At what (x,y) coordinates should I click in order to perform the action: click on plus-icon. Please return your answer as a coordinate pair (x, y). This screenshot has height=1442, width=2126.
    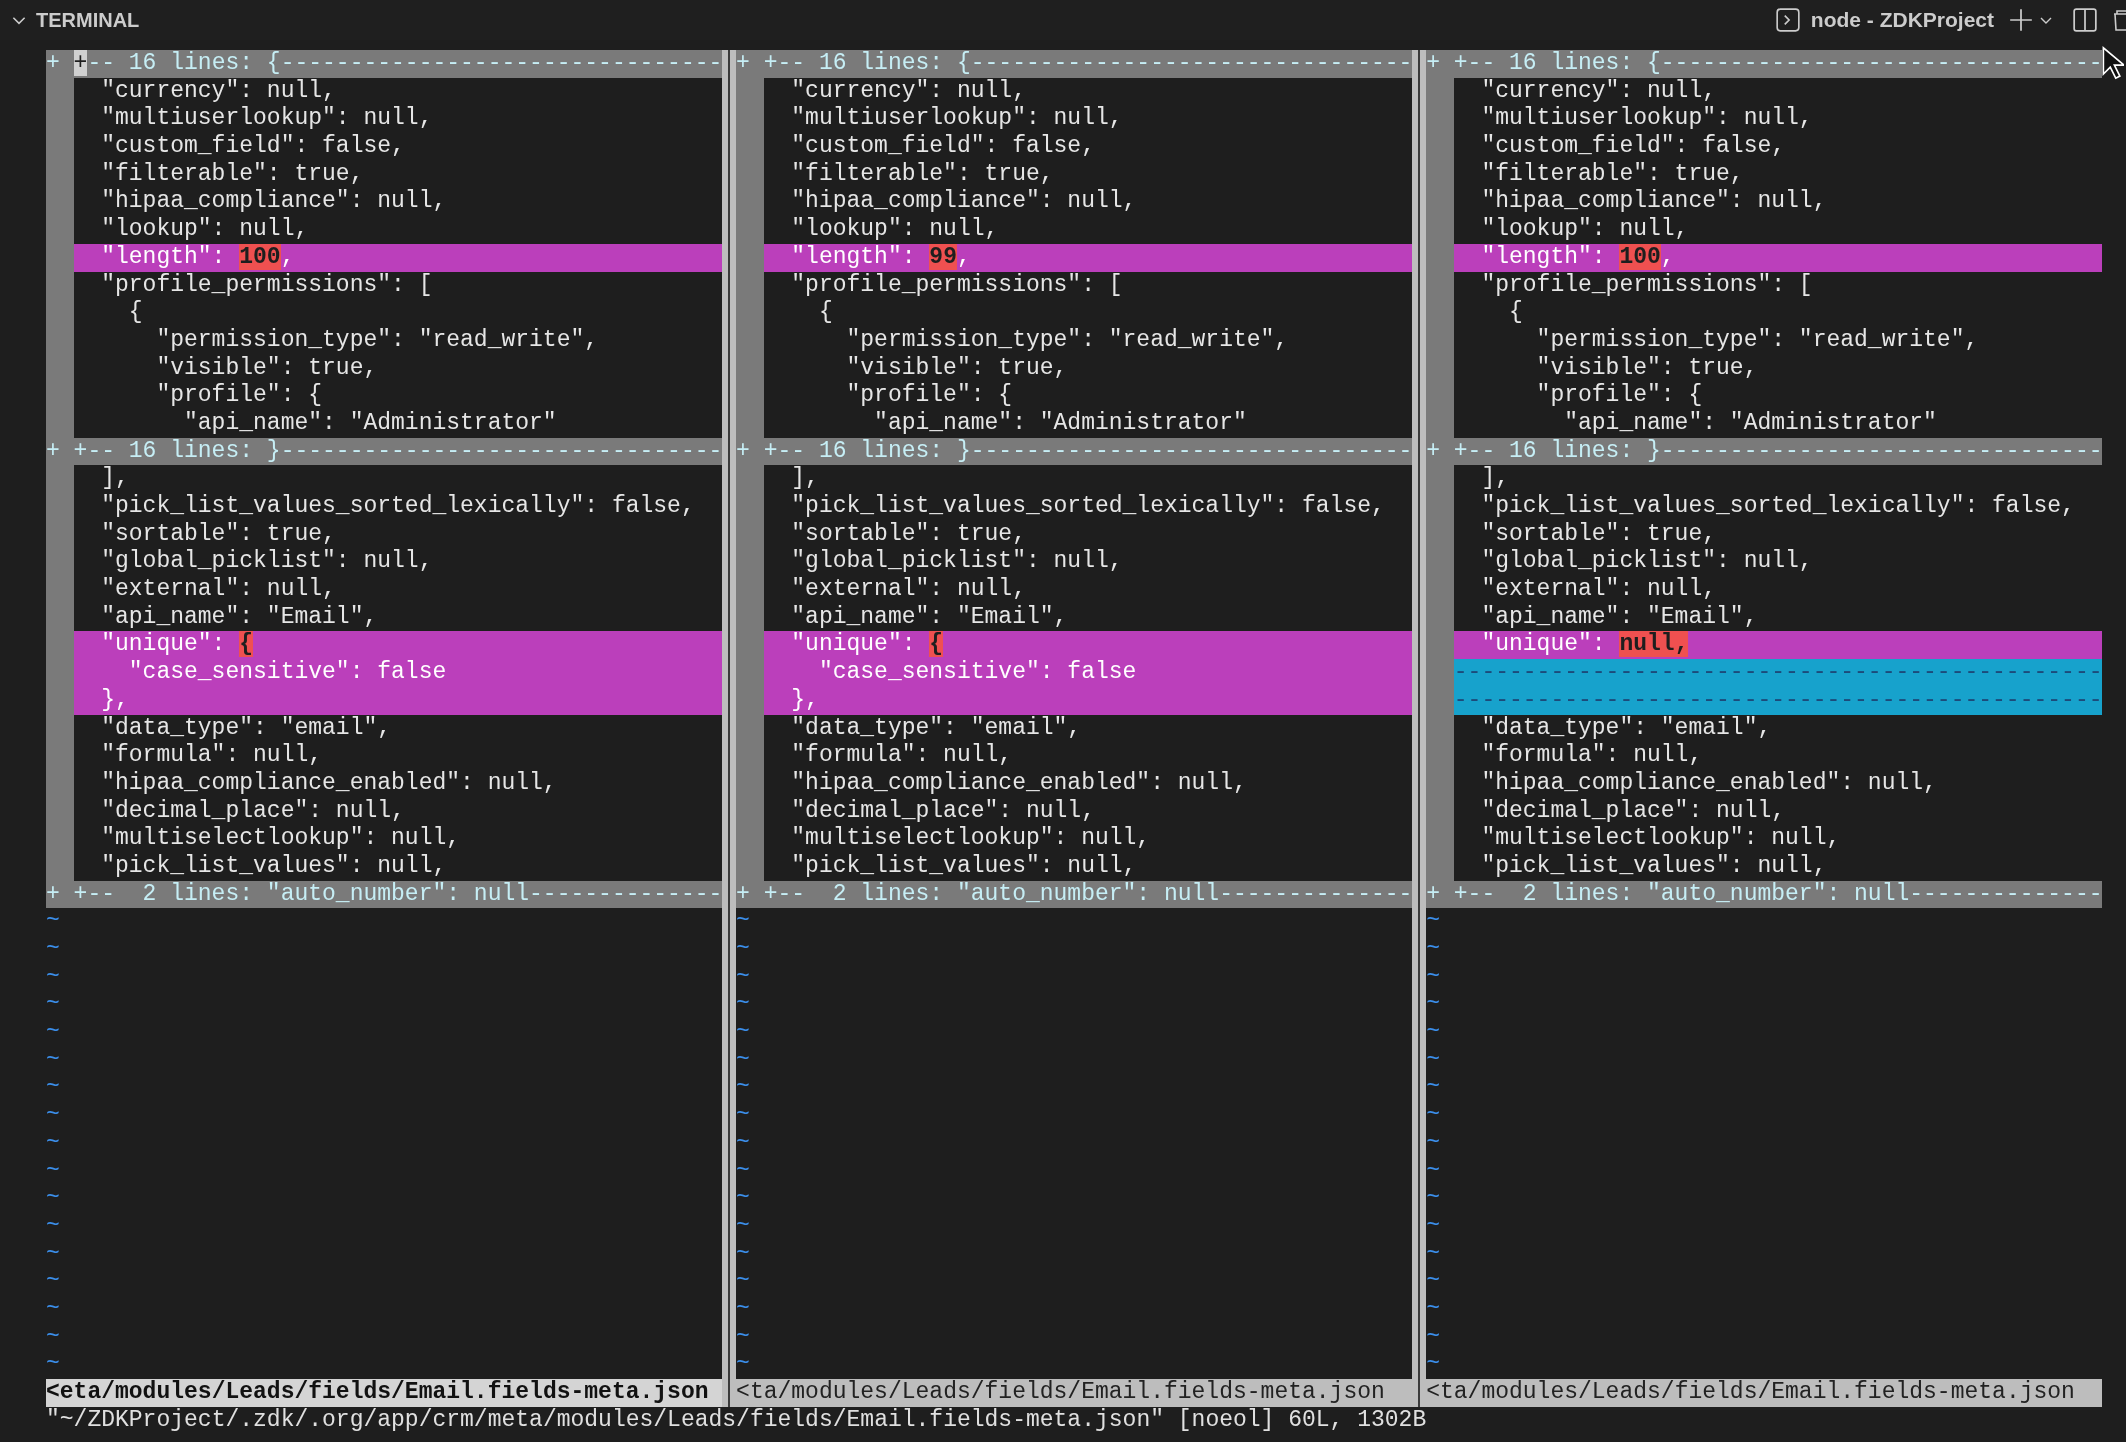
    Looking at the image, I should click on (2021, 20).